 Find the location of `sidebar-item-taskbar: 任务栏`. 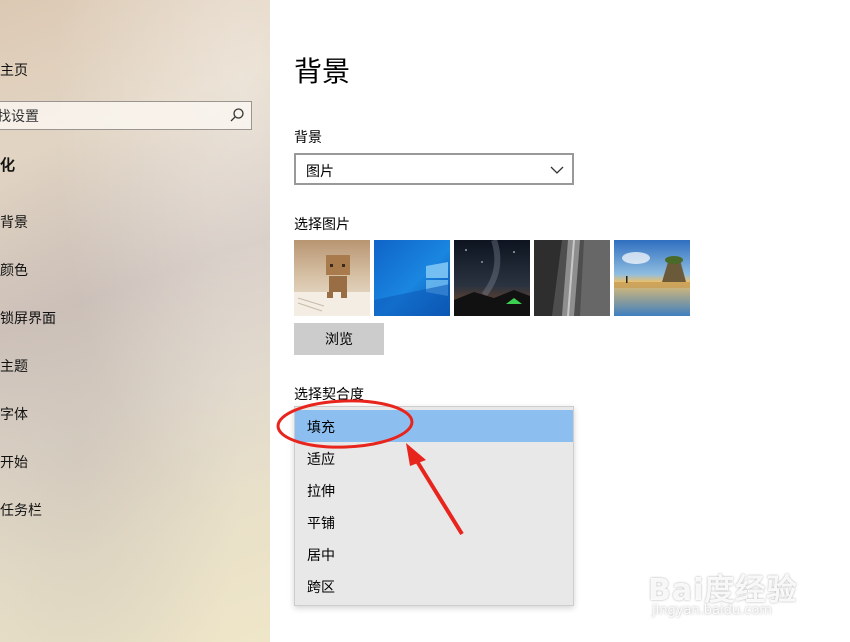

sidebar-item-taskbar: 任务栏 is located at coordinates (21, 510).